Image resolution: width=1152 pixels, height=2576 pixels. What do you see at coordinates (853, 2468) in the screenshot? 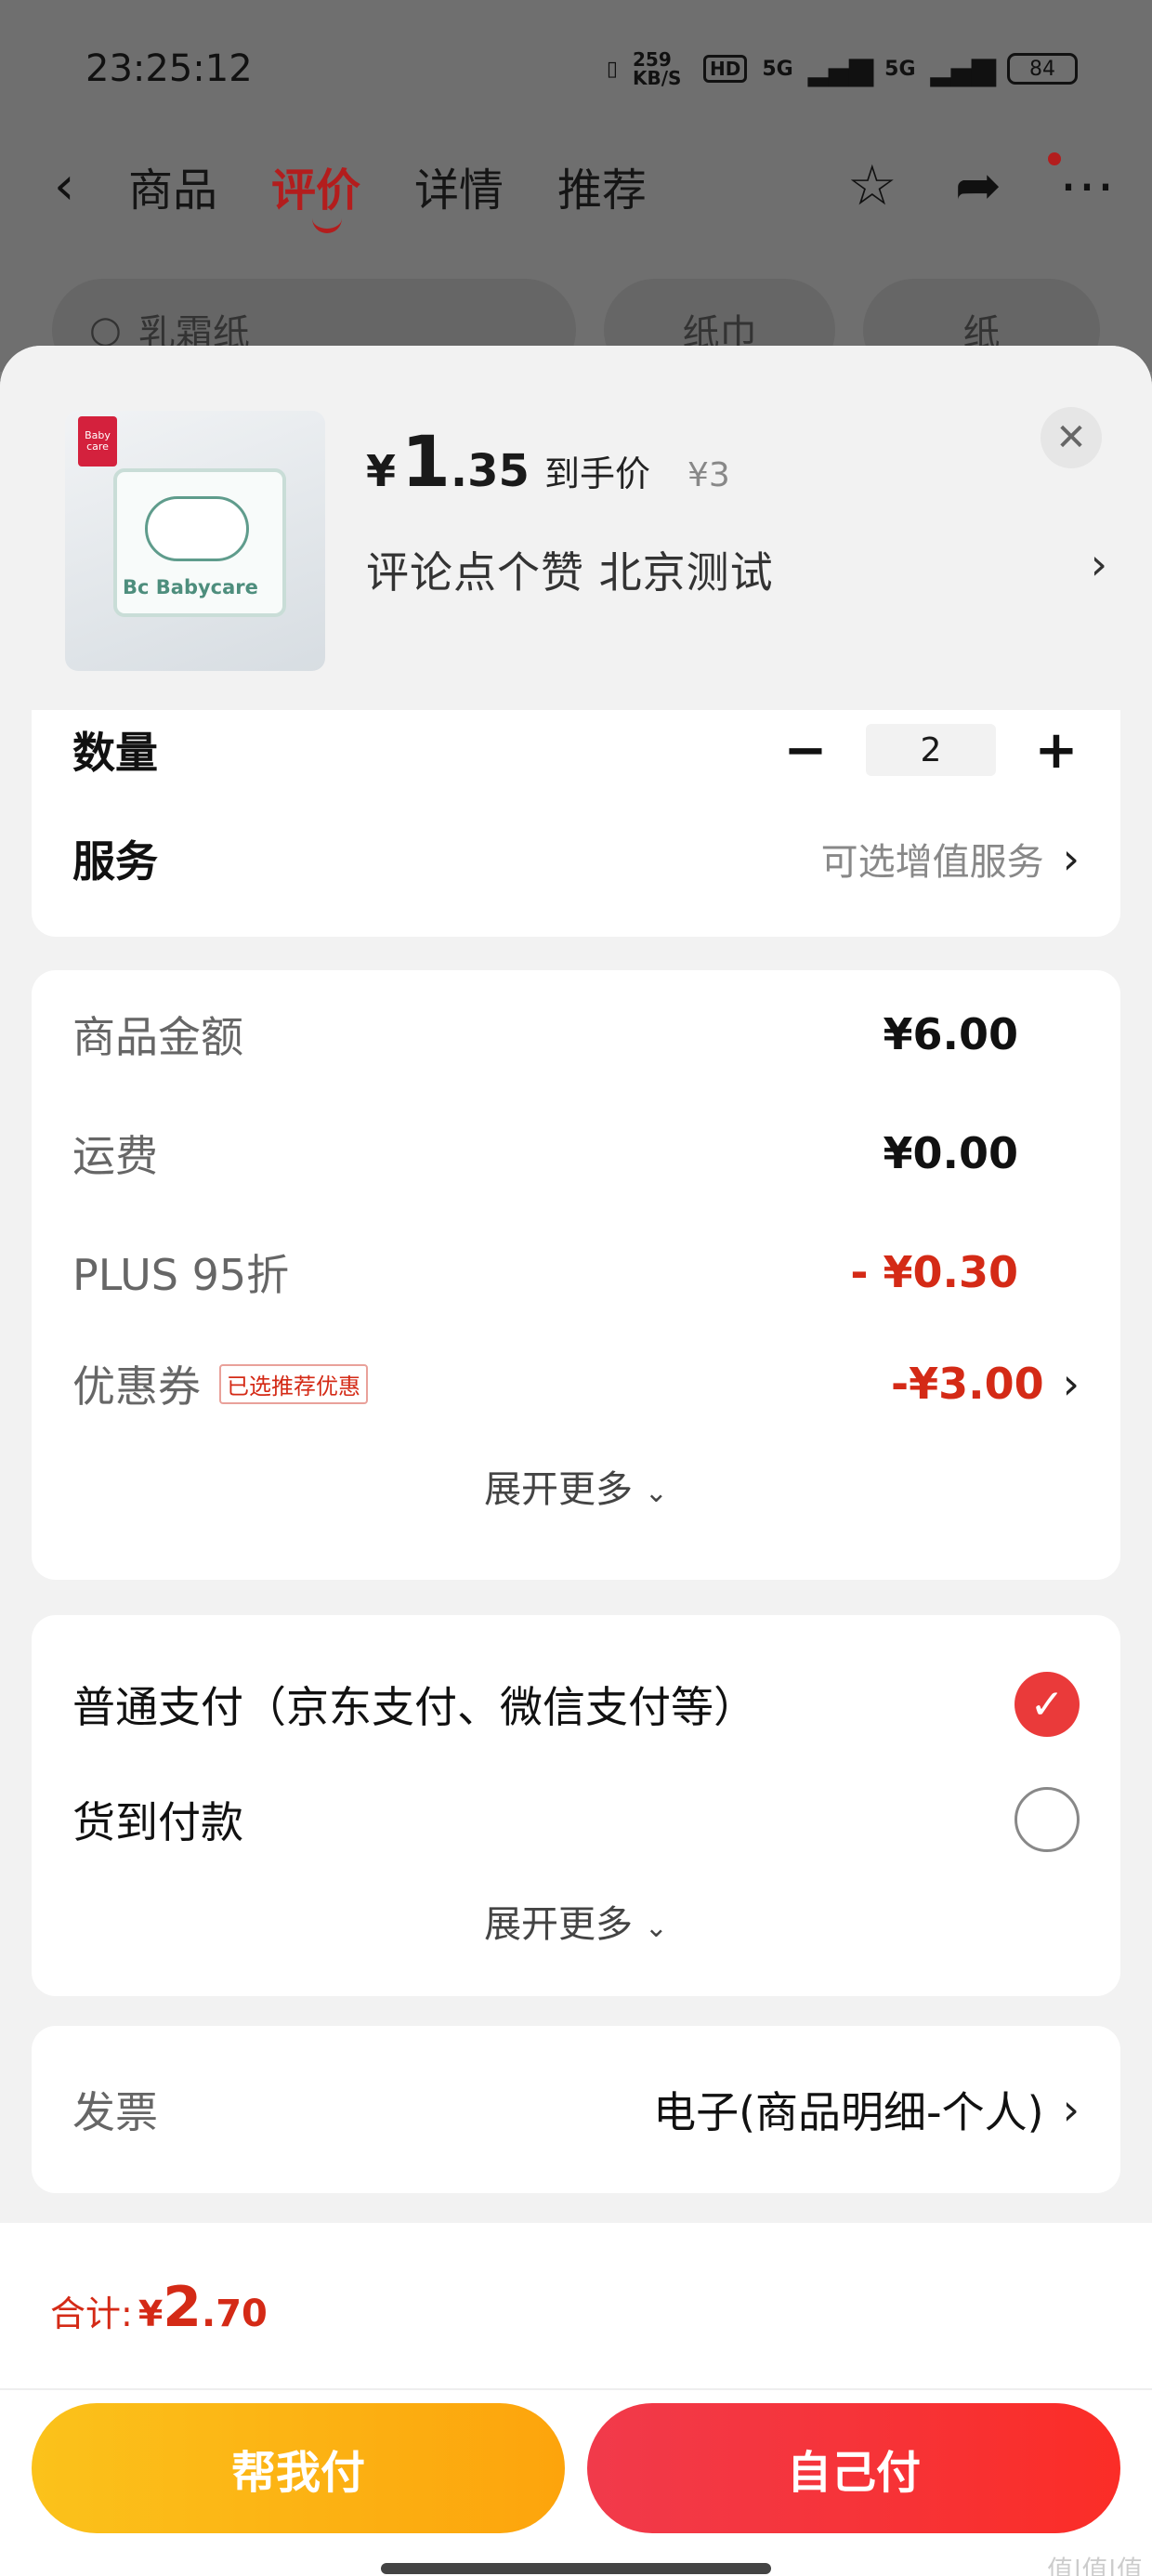
I see `self-pay-button: 自己付` at bounding box center [853, 2468].